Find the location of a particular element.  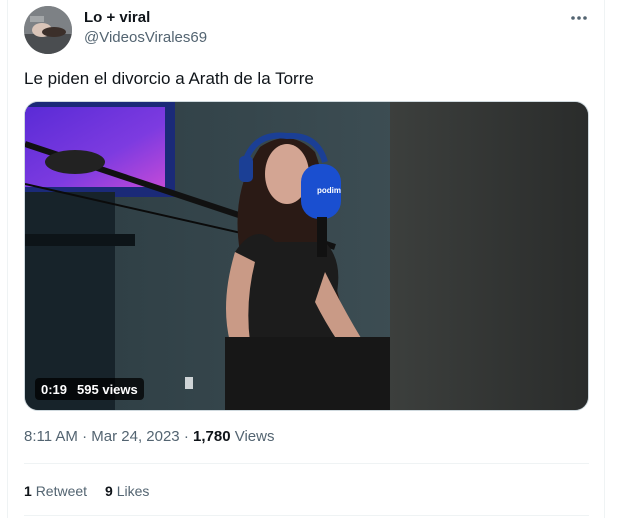

tweet-date: Mar 24, 2023 is located at coordinates (135, 436).